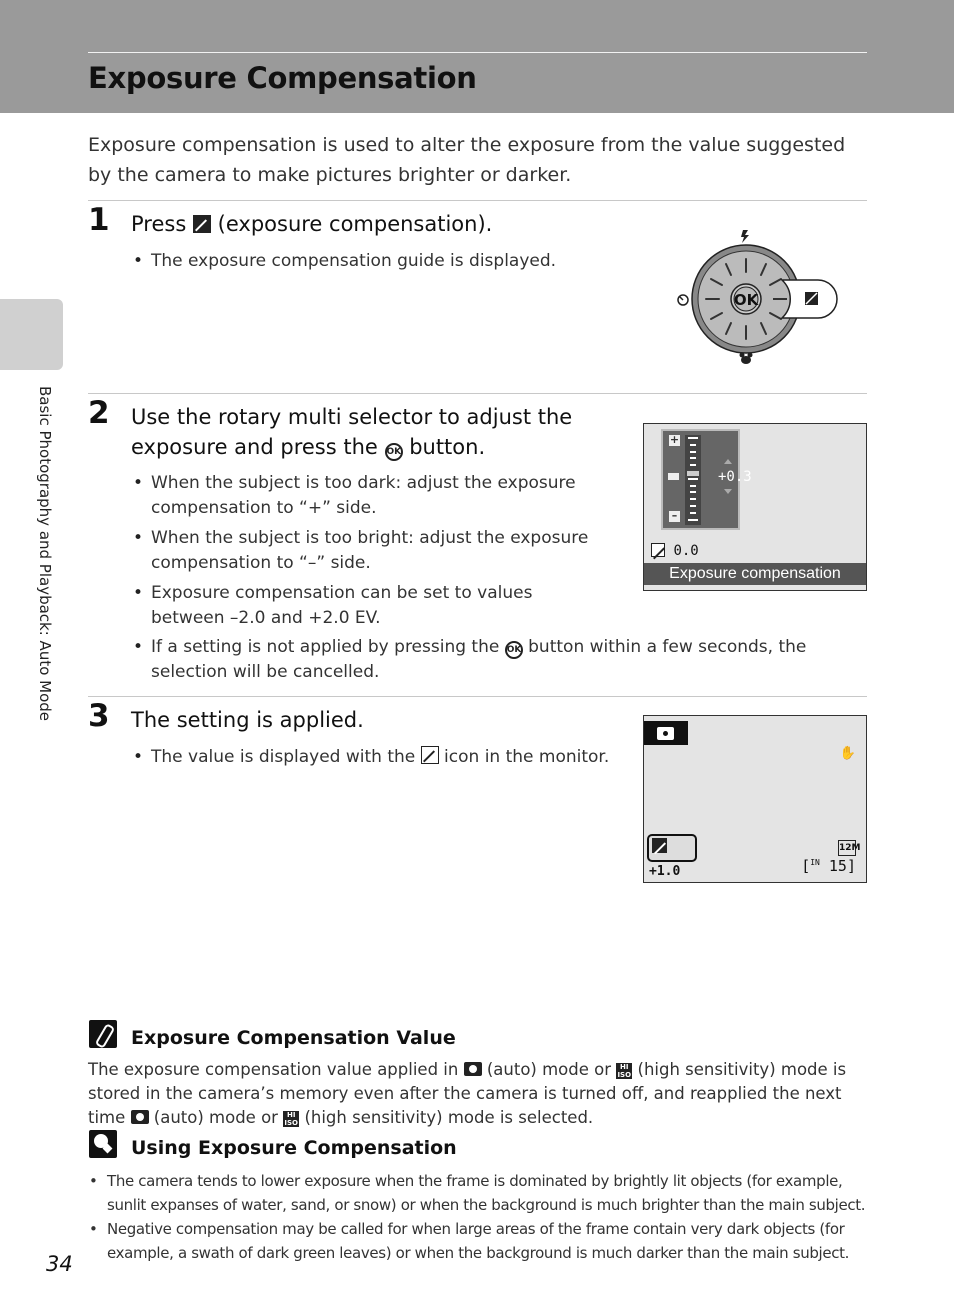 This screenshot has height=1314, width=954. What do you see at coordinates (99, 413) in the screenshot?
I see `step-number-2: 2` at bounding box center [99, 413].